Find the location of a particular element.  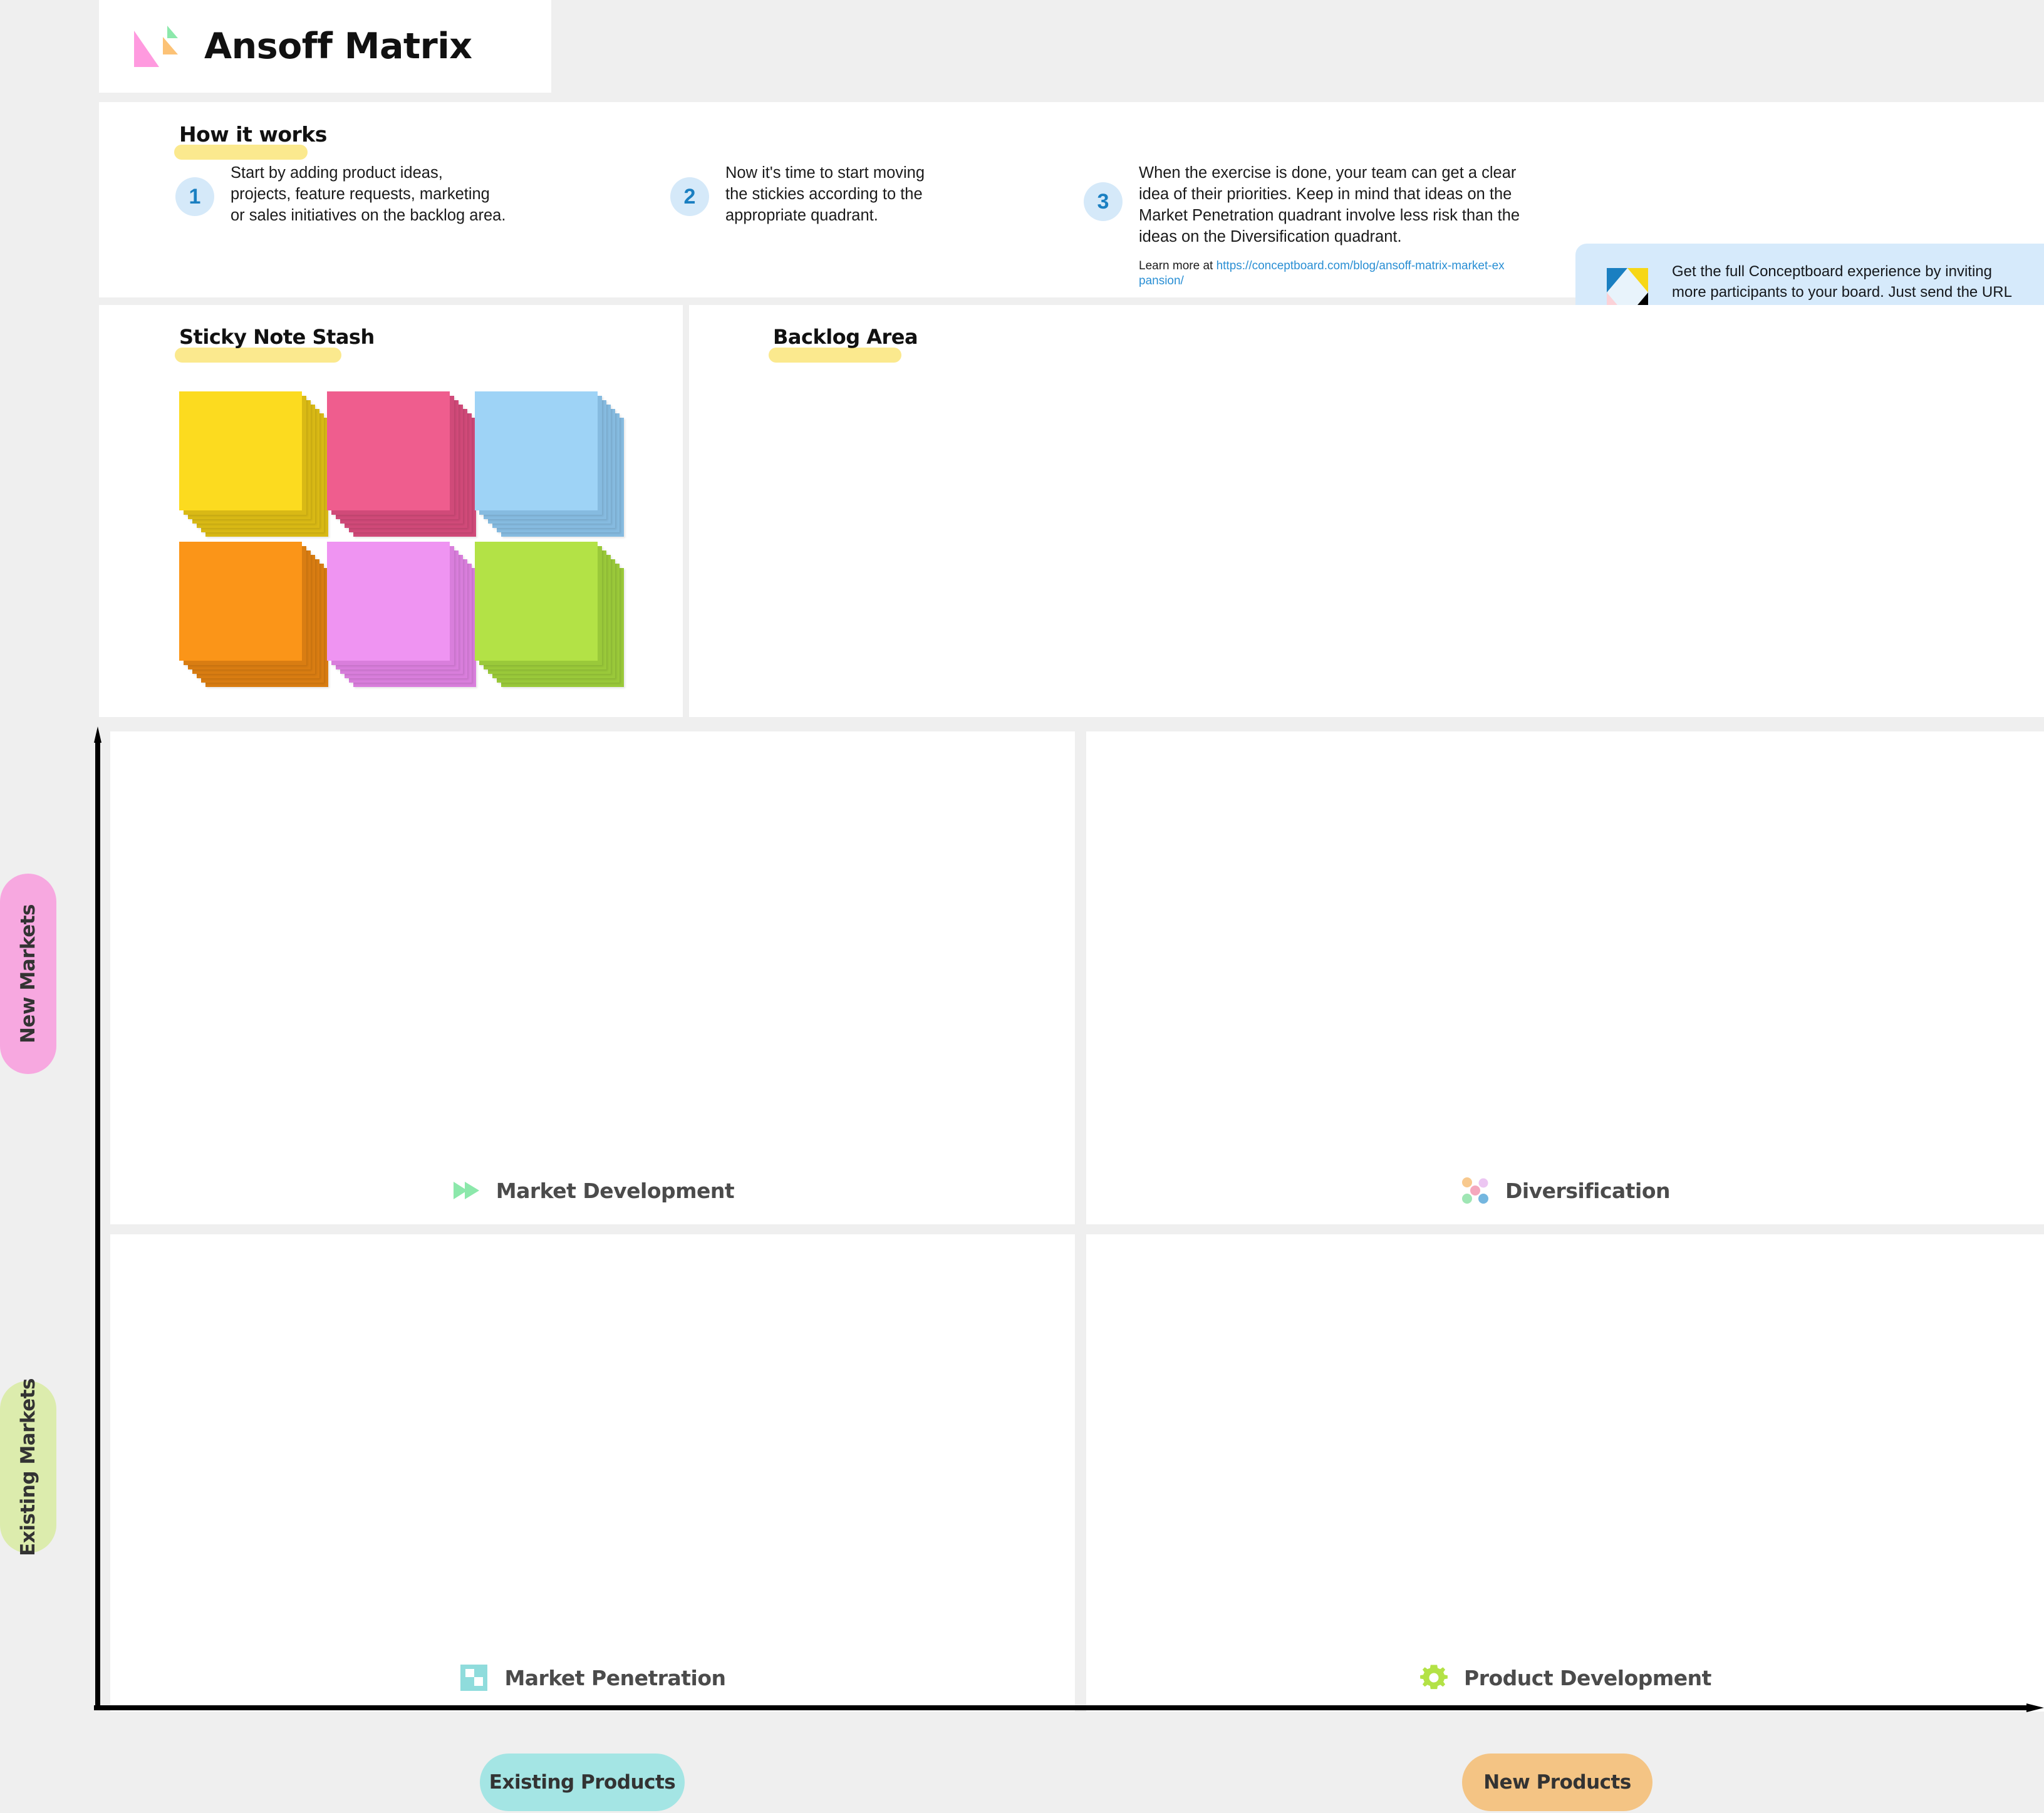

quadrant-label: Product Development is located at coordinates (1565, 1678).